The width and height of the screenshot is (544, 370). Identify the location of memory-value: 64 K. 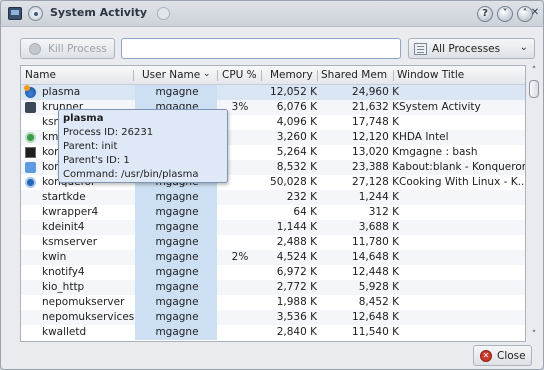
(305, 212).